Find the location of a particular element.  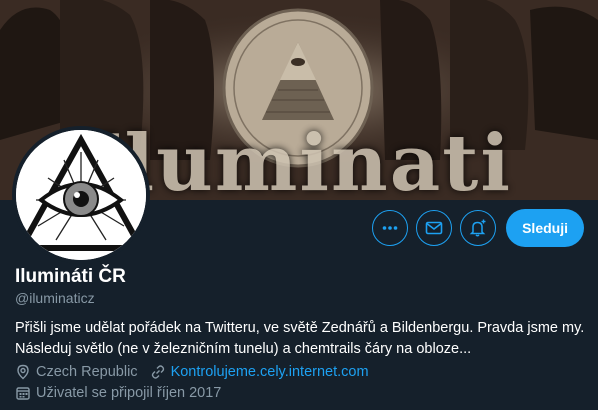

joined-text: Uživatel se připojil říjen 2017 is located at coordinates (129, 393).